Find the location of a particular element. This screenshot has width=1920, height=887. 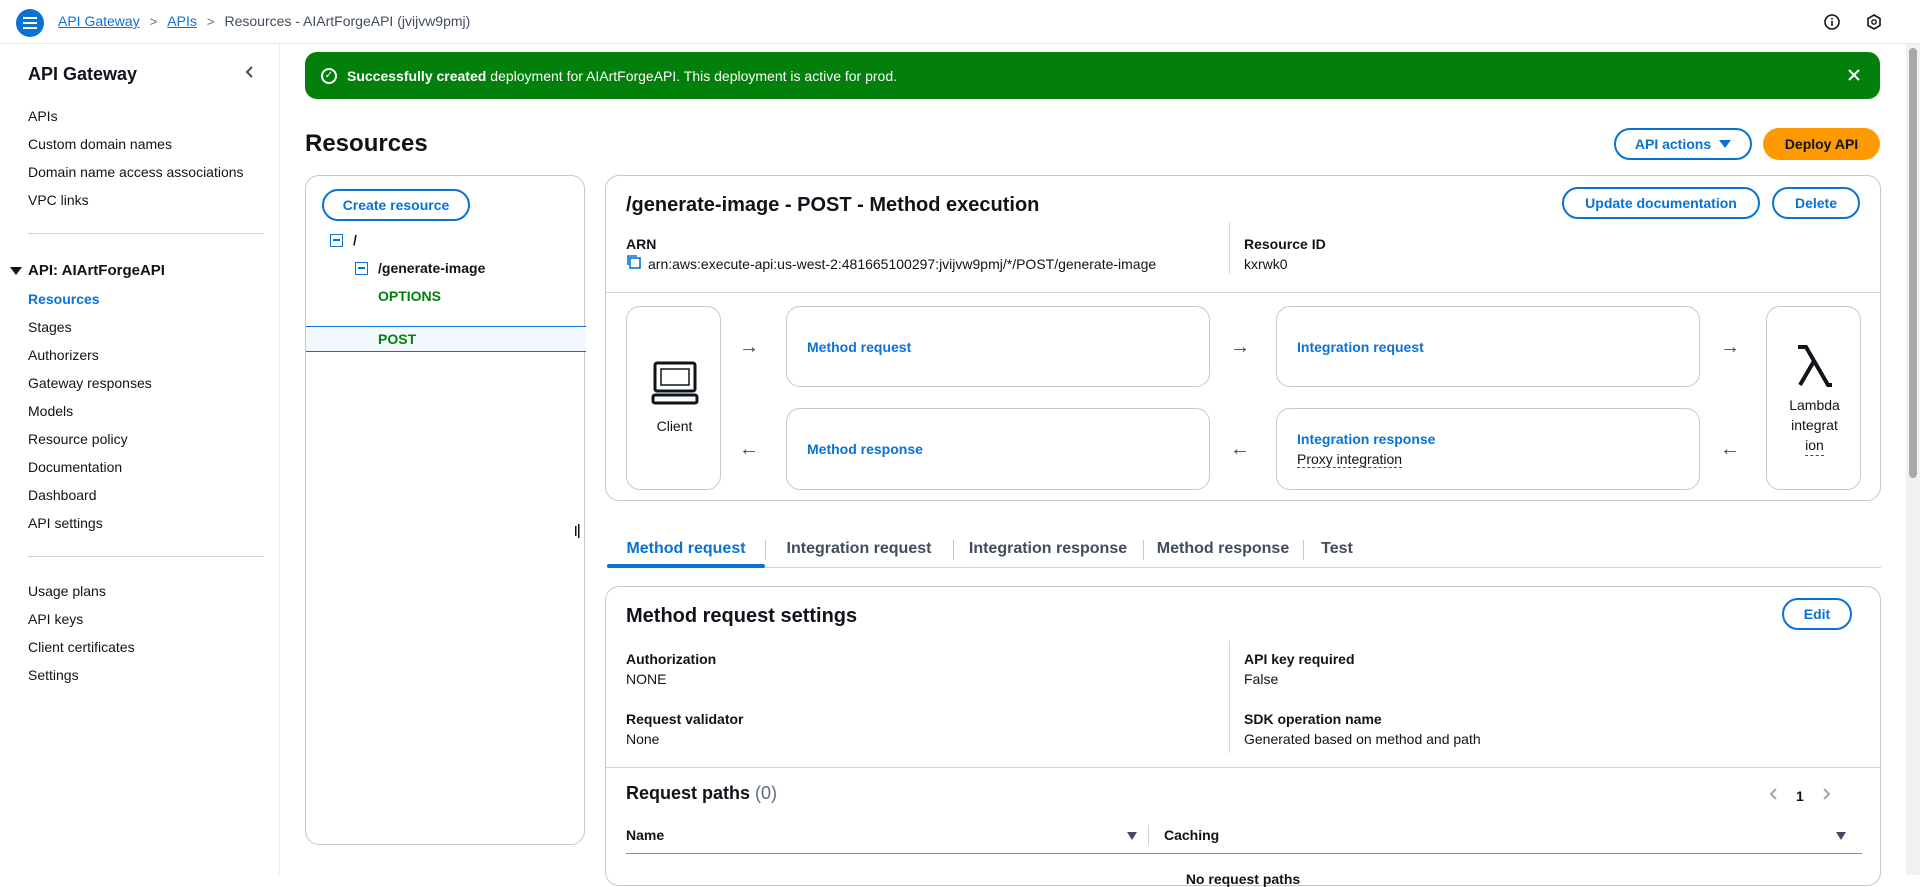

sidebar-item-gateway-responses: Gateway responses is located at coordinates (90, 383).